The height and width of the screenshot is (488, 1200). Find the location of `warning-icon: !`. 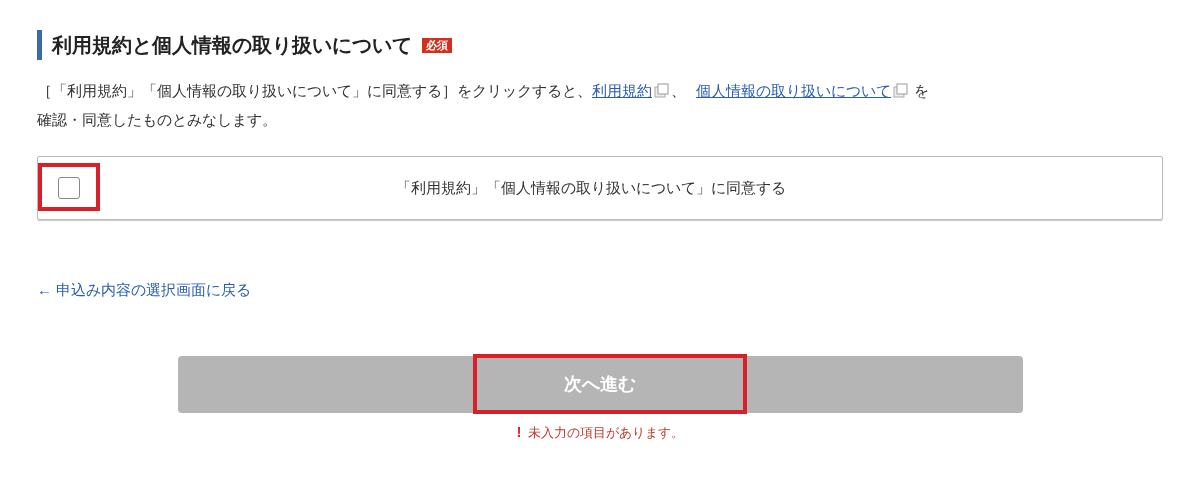

warning-icon: ! is located at coordinates (519, 432).